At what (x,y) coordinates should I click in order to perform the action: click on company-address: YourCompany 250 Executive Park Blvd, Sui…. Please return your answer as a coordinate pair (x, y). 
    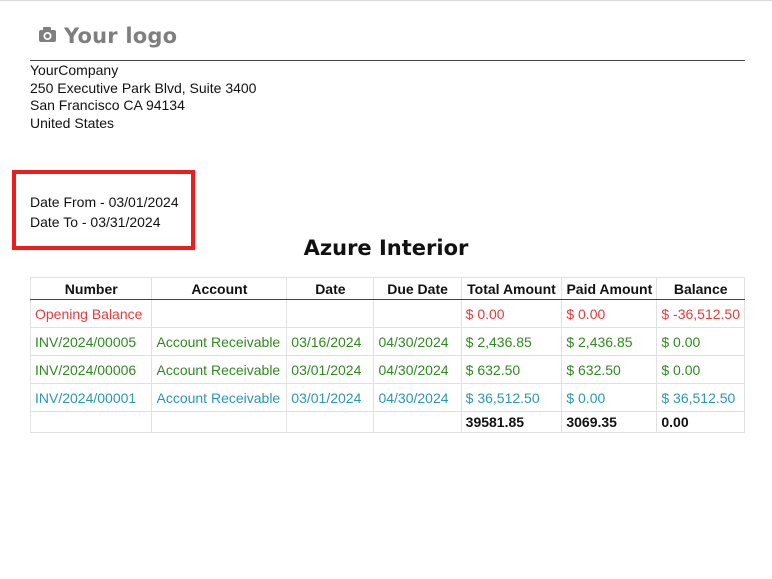
    Looking at the image, I should click on (143, 97).